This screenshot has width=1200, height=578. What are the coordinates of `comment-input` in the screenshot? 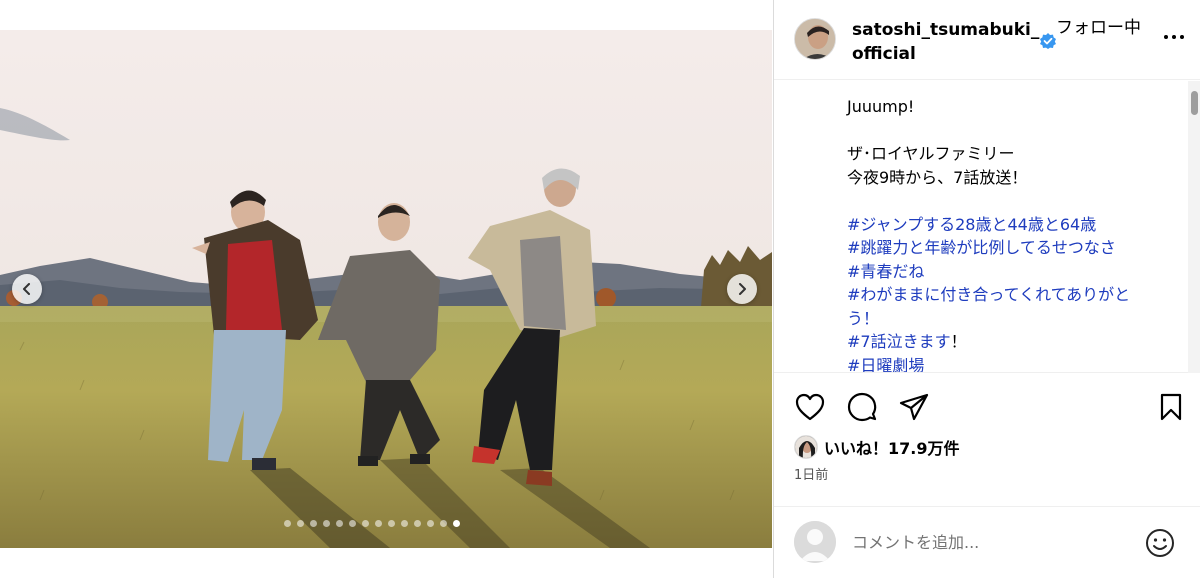 It's located at (992, 542).